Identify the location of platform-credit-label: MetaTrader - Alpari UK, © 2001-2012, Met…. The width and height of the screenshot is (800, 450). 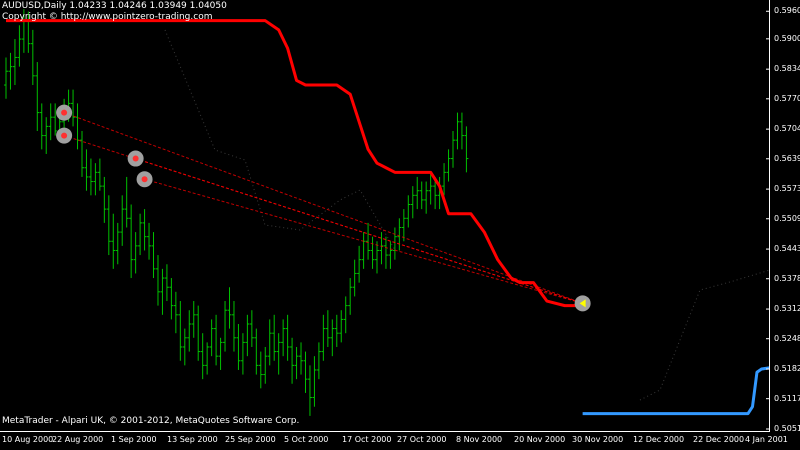
(151, 421).